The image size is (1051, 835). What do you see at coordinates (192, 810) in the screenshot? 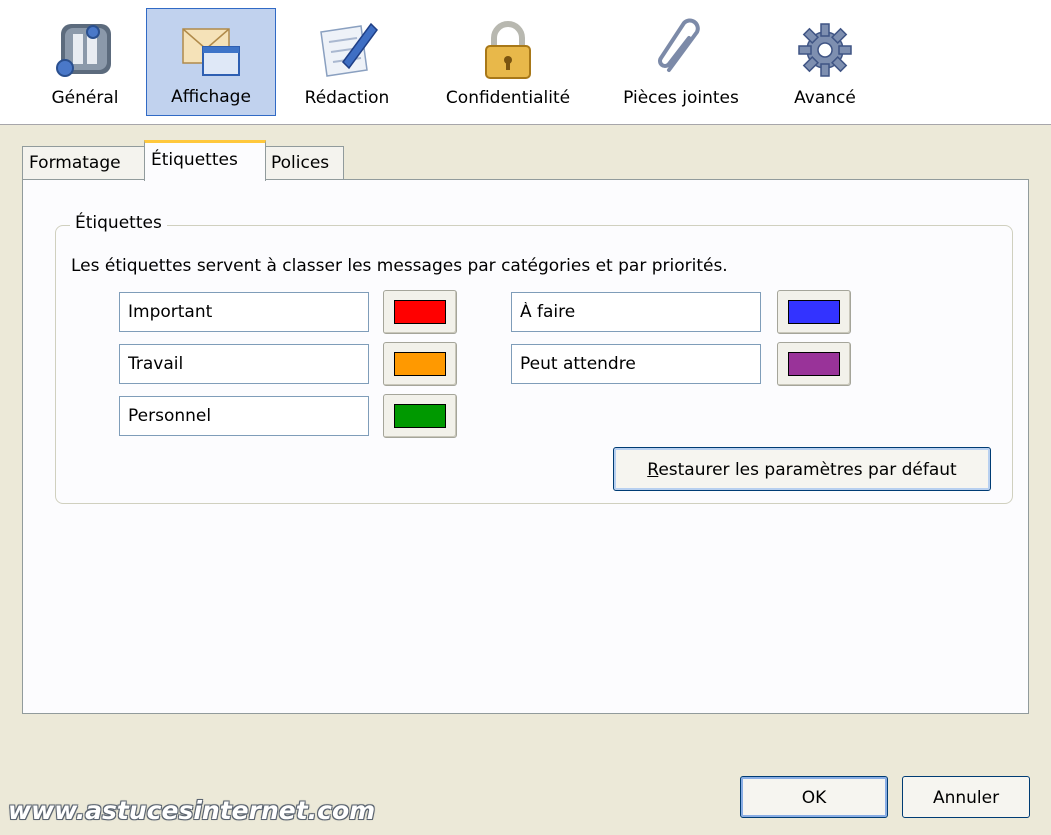
I see `watermark-text: www.astucesinternet.com` at bounding box center [192, 810].